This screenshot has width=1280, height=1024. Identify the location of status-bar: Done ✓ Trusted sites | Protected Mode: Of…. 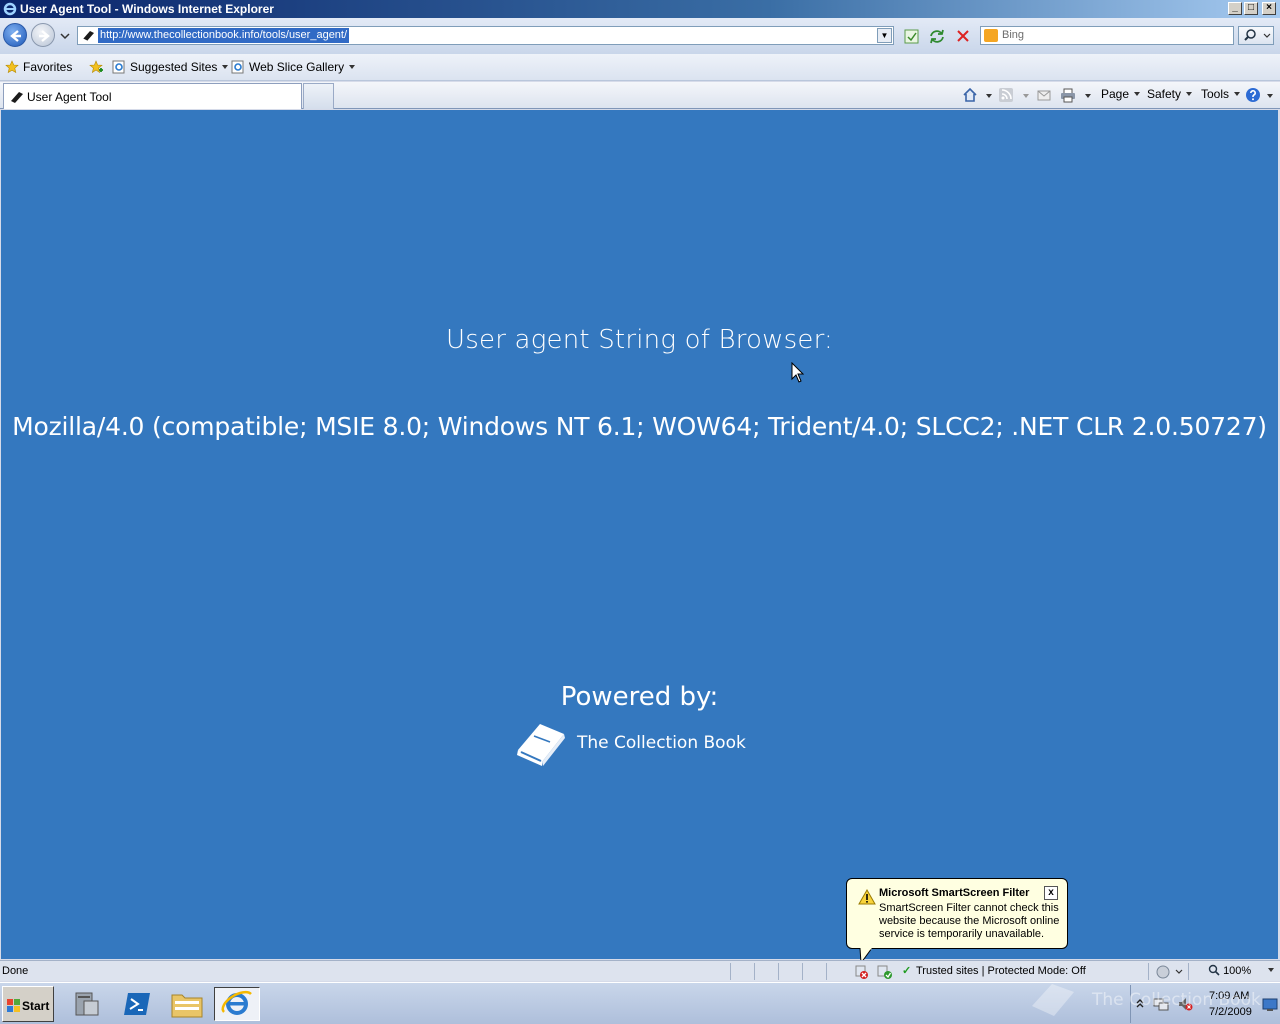
(640, 970).